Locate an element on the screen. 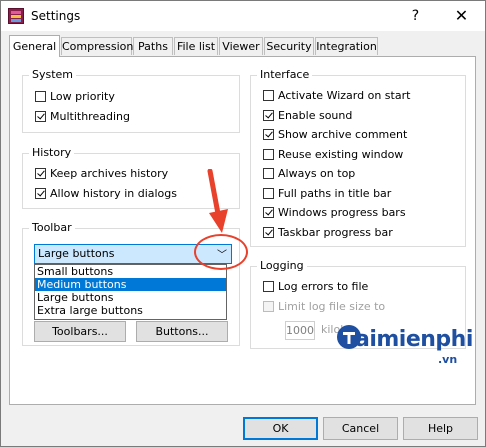 The height and width of the screenshot is (447, 486). reuse-window-checkbox: Reuse existing window is located at coordinates (333, 155).